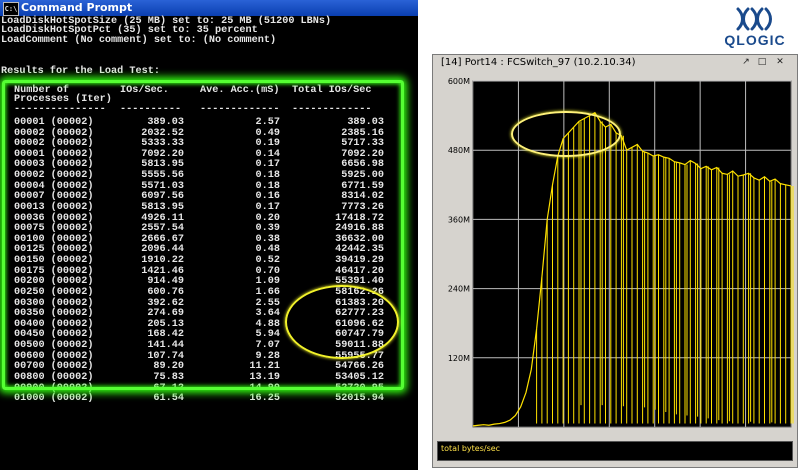  Describe the element at coordinates (11, 9) in the screenshot. I see `cmd-icon: C:\` at that location.